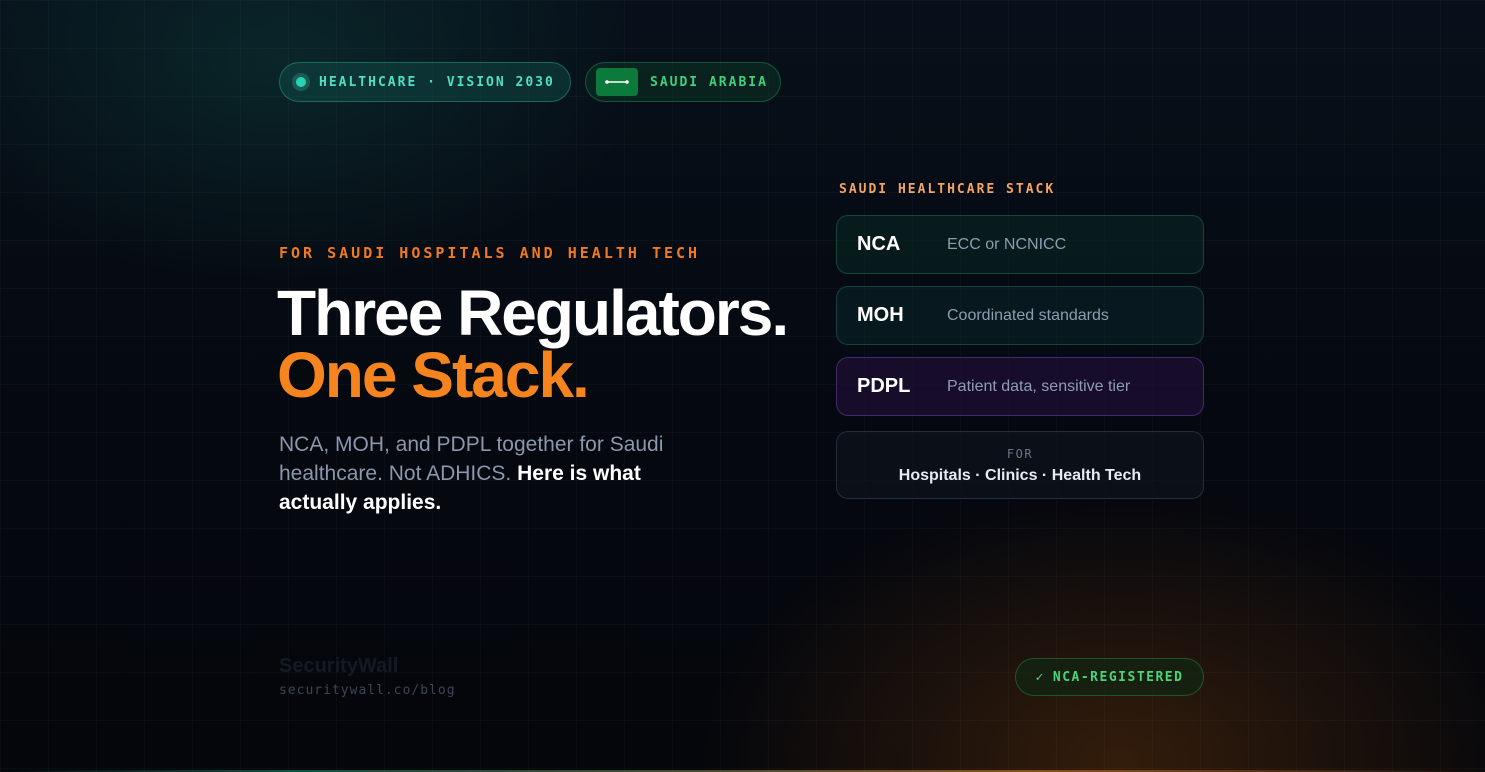 This screenshot has height=772, width=1485. Describe the element at coordinates (884, 386) in the screenshot. I see `stack-card-code: PDPL` at that location.